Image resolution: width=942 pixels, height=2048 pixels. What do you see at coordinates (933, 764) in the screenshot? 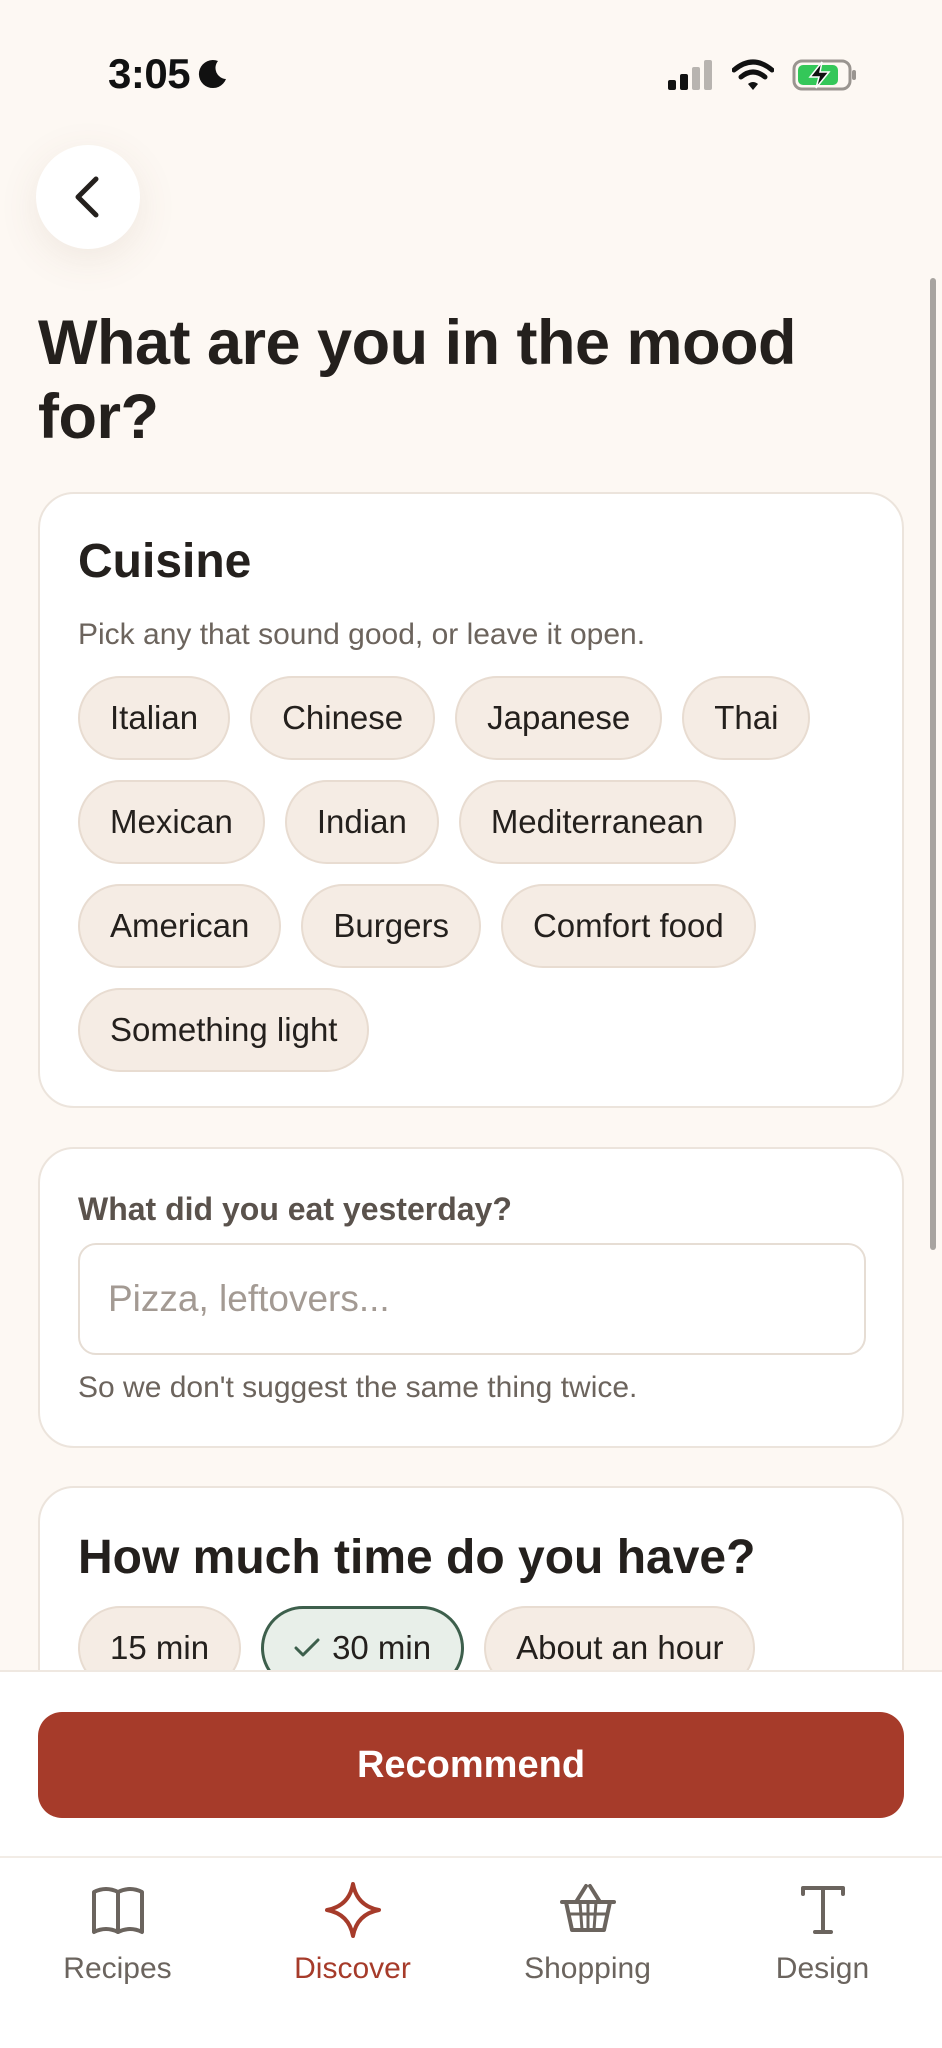
I see `scroll-indicator` at bounding box center [933, 764].